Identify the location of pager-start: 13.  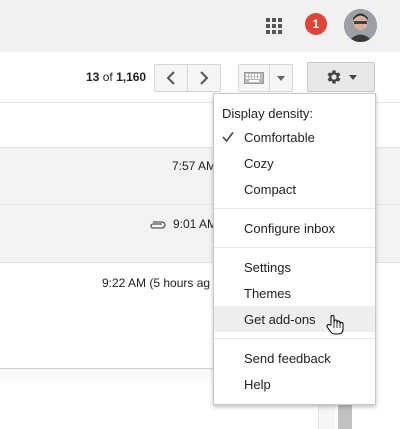
(93, 77).